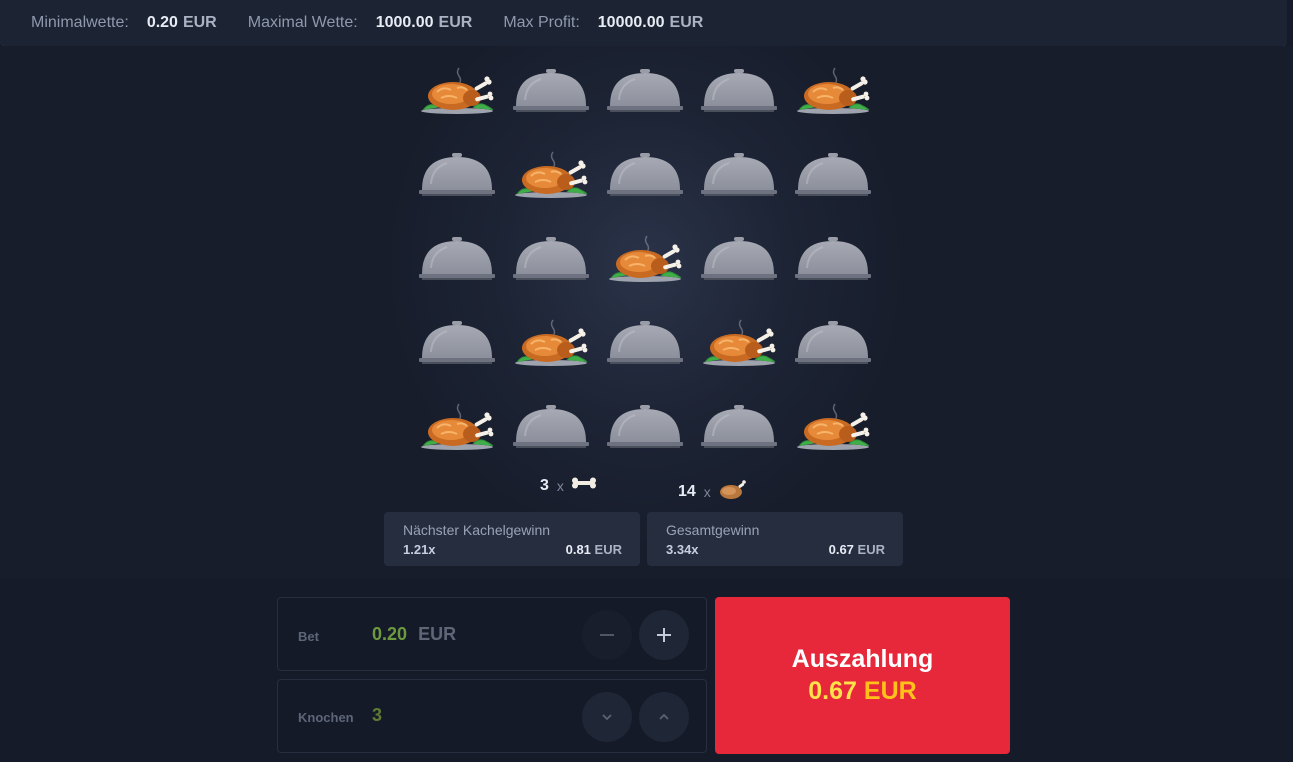 The image size is (1293, 762). What do you see at coordinates (199, 22) in the screenshot?
I see `min-bet-unit: EUR` at bounding box center [199, 22].